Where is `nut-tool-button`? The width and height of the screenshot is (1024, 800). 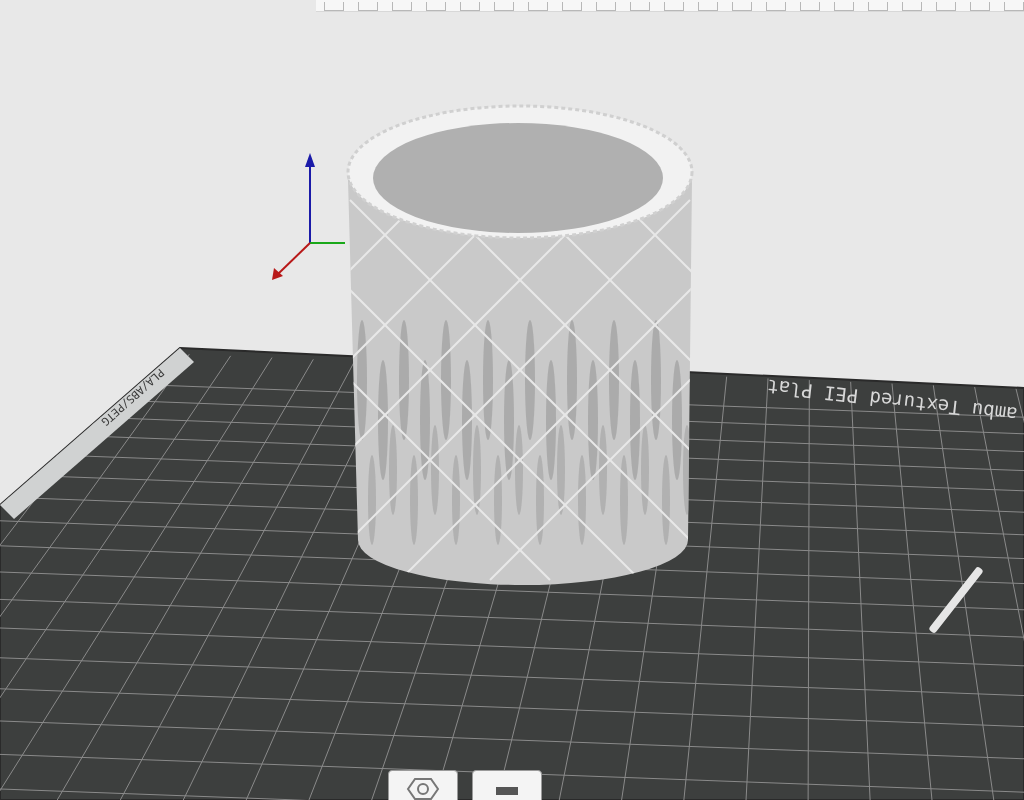 nut-tool-button is located at coordinates (423, 785).